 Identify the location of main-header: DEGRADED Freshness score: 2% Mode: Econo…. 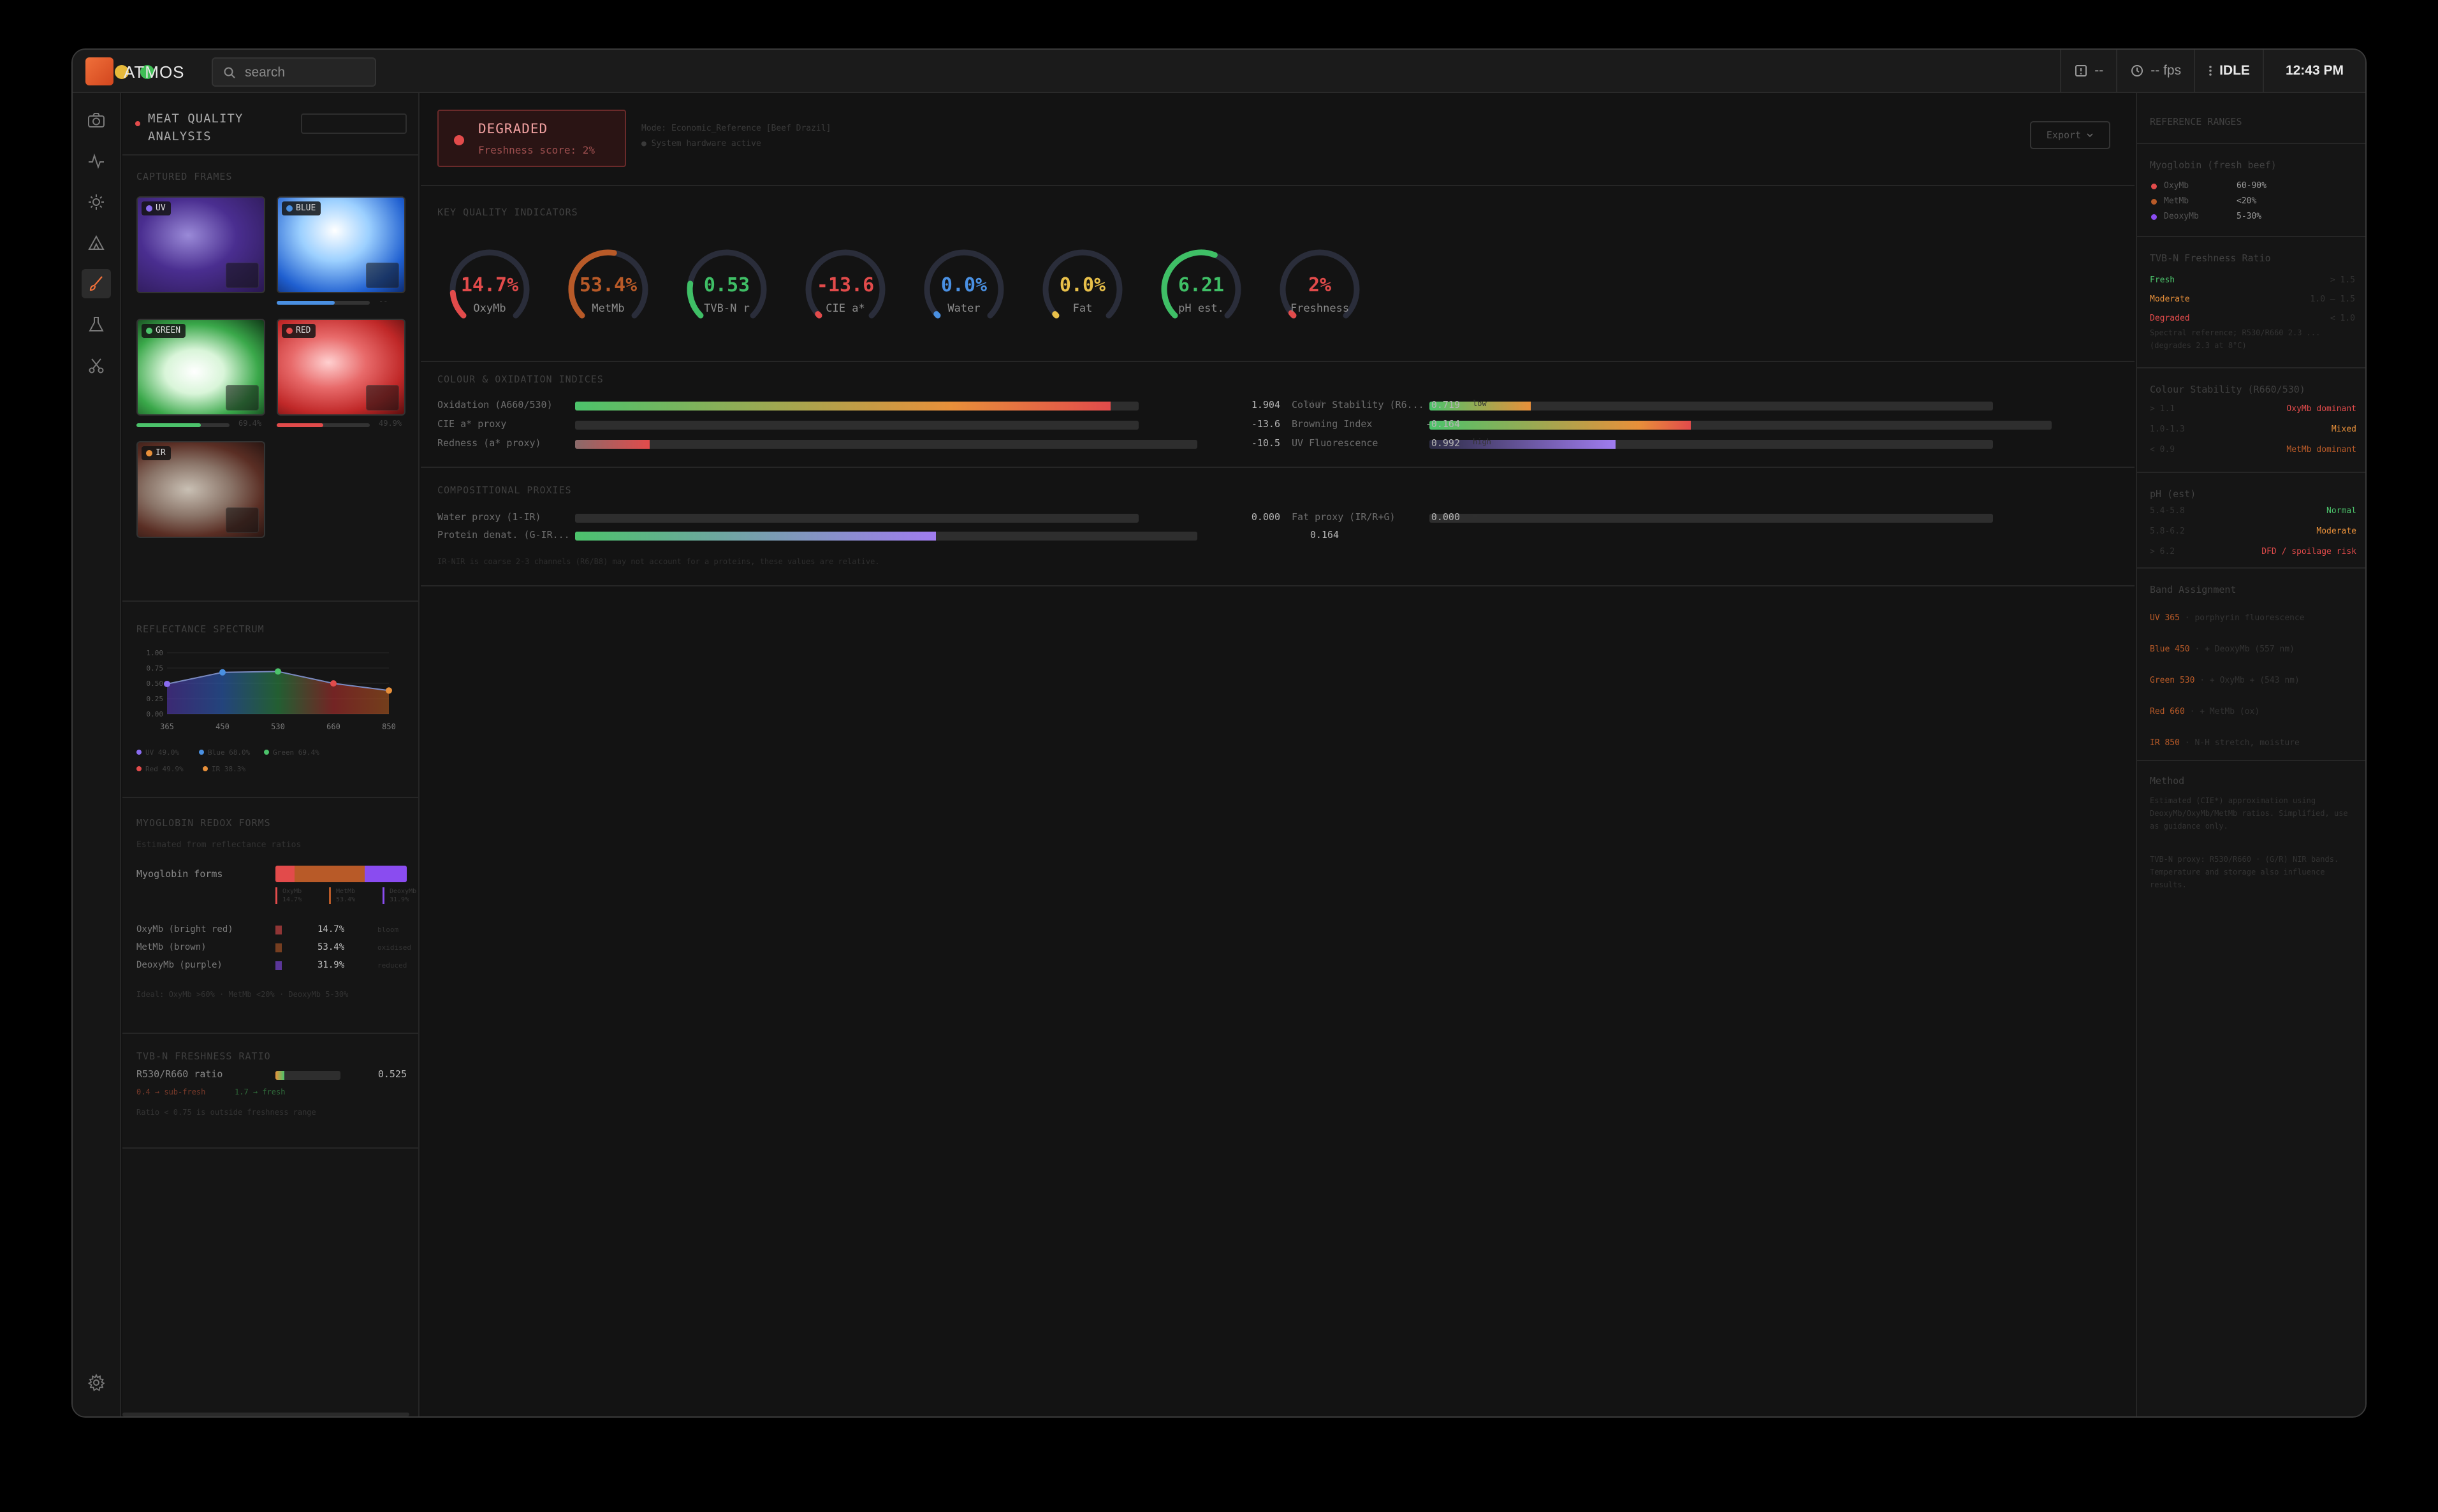
(1278, 139).